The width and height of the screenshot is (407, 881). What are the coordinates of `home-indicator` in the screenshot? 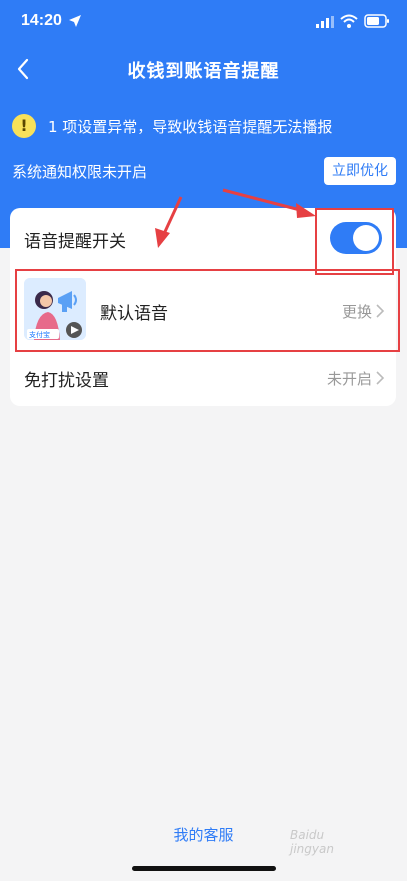 It's located at (204, 868).